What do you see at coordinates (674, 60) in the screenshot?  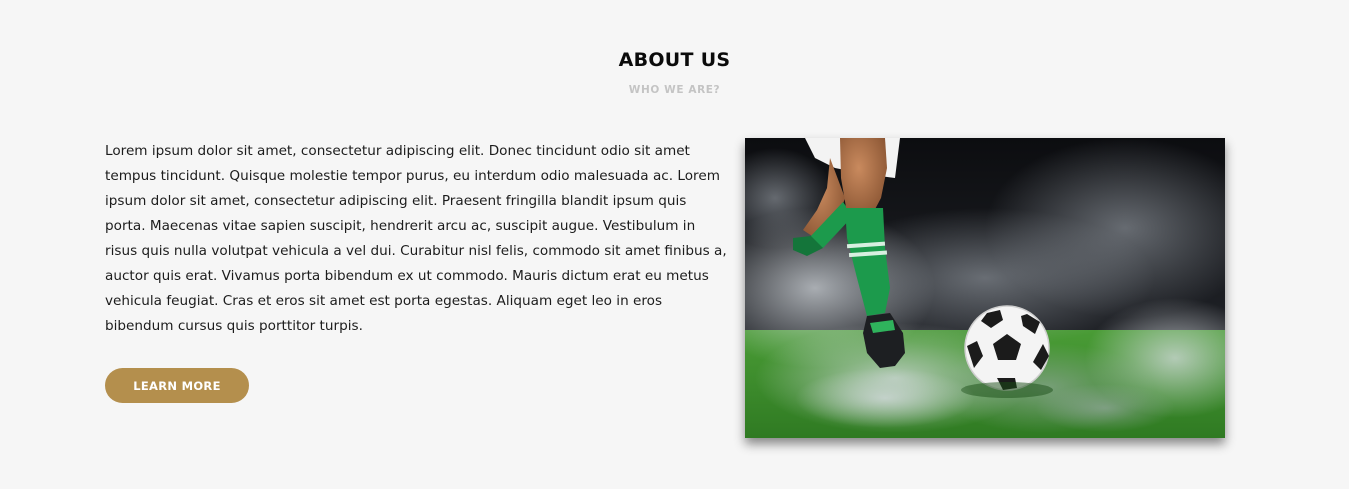 I see `section-title: ABOUT US` at bounding box center [674, 60].